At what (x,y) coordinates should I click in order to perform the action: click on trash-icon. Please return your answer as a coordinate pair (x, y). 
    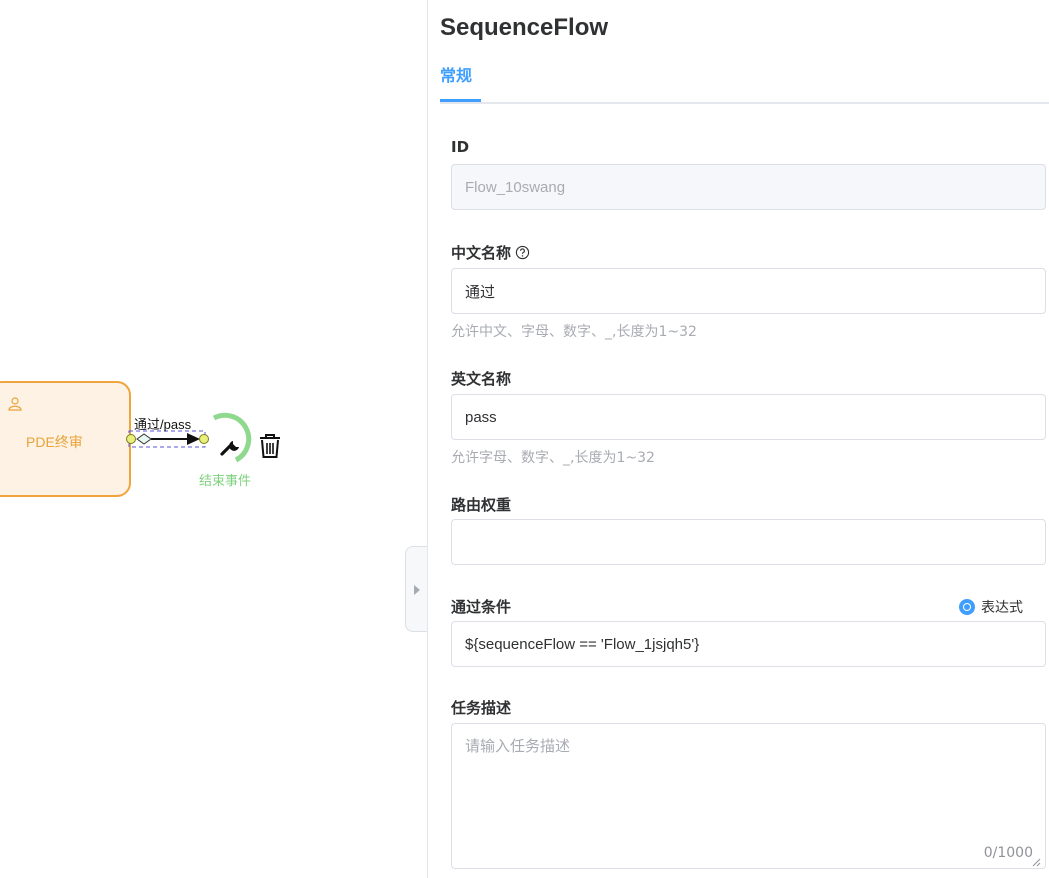
    Looking at the image, I should click on (270, 446).